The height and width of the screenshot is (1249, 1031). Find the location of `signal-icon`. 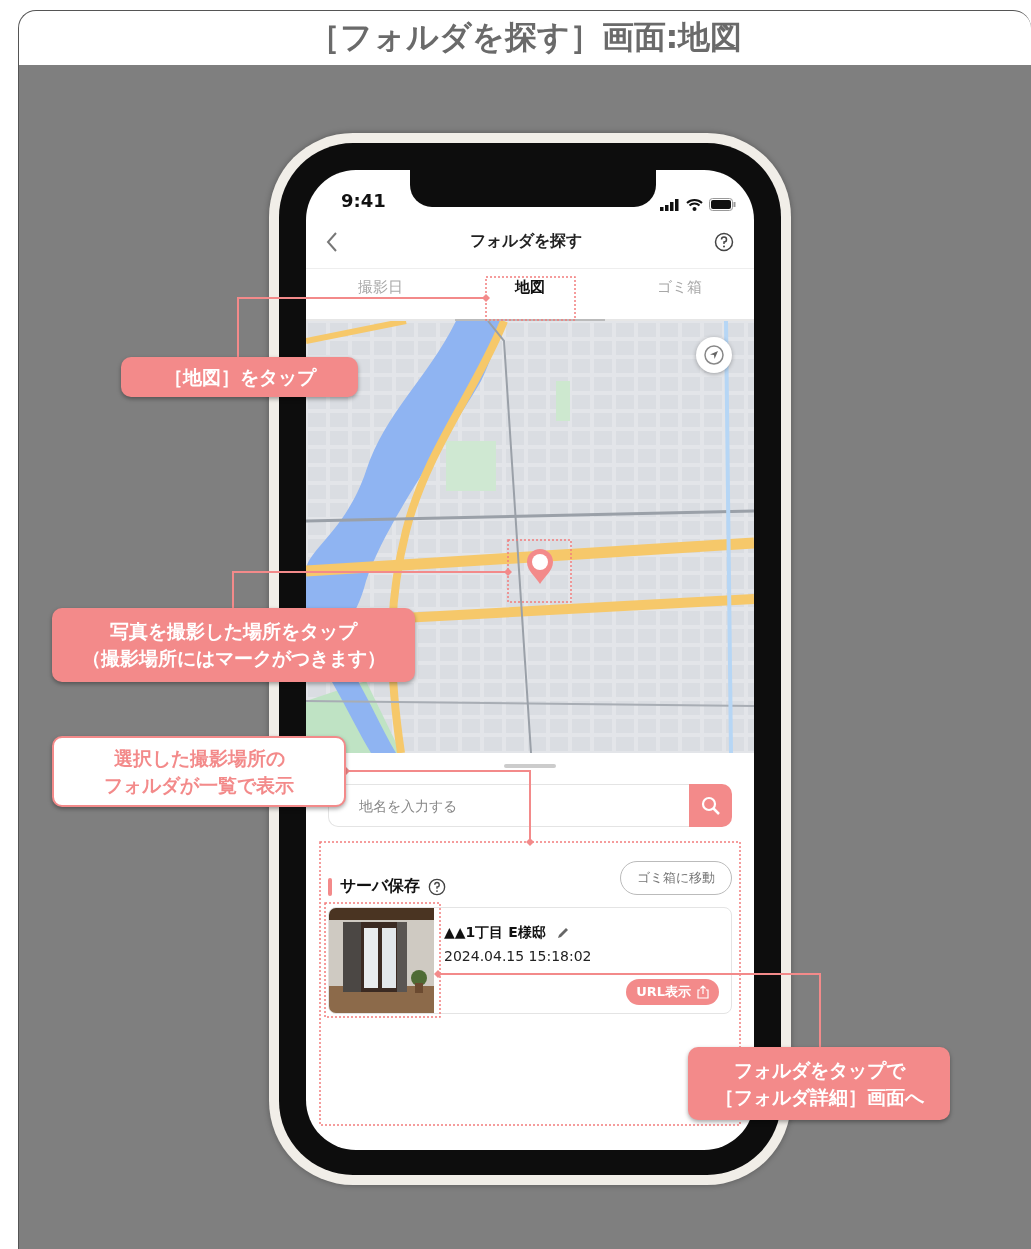

signal-icon is located at coordinates (670, 204).